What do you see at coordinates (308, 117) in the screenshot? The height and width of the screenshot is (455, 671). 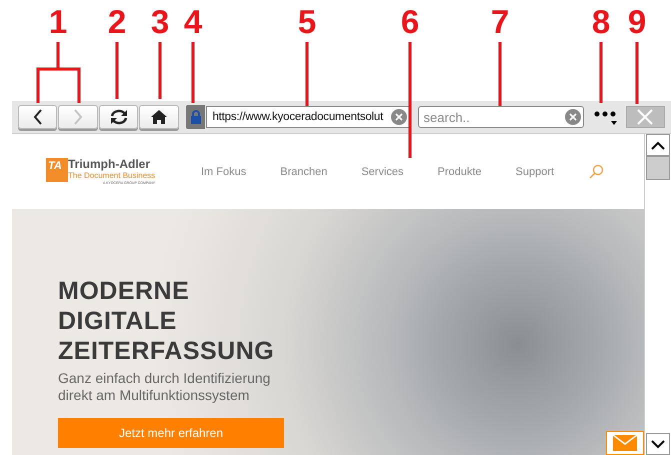 I see `address-field: https://www.kyoceradocumentsolut` at bounding box center [308, 117].